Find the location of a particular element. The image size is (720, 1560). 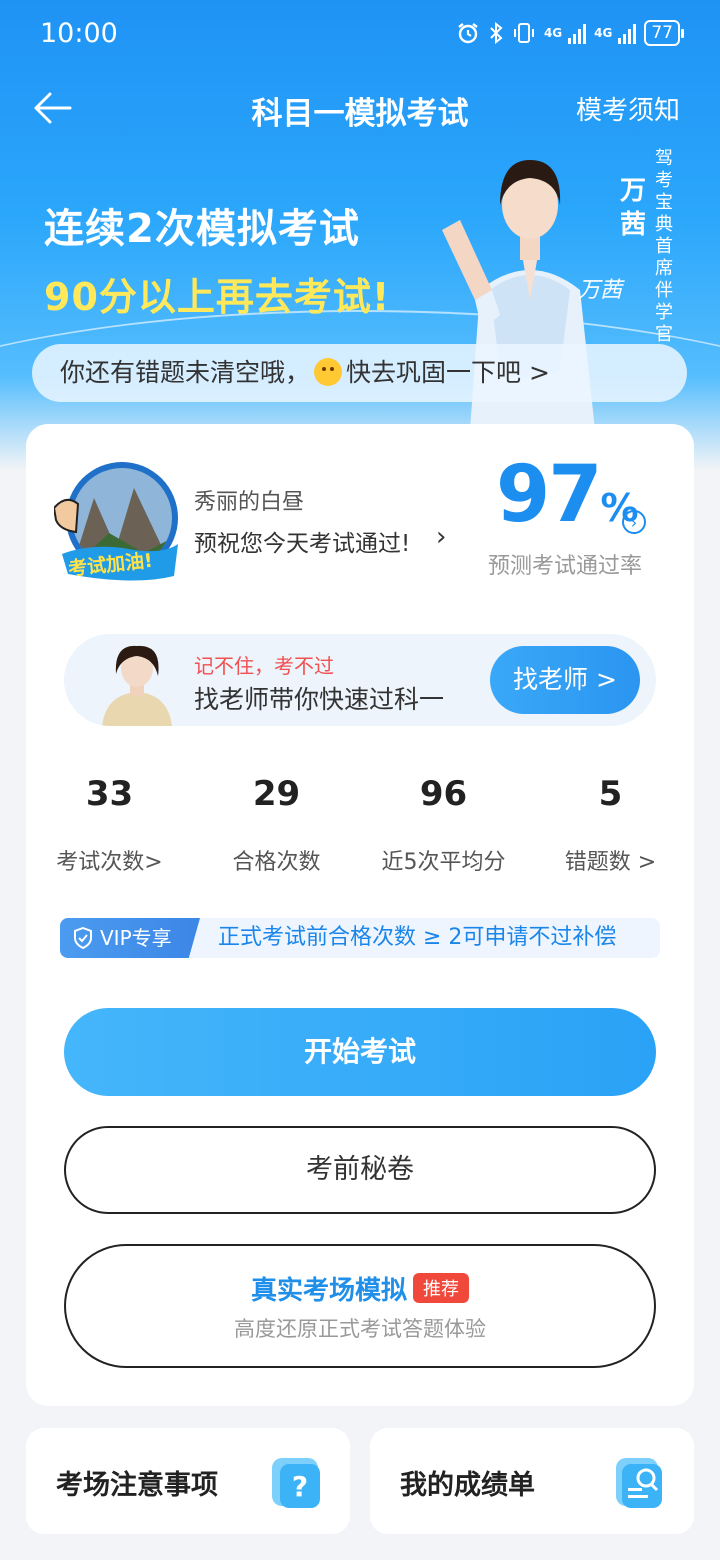

stat-value: 33 is located at coordinates (109, 794).